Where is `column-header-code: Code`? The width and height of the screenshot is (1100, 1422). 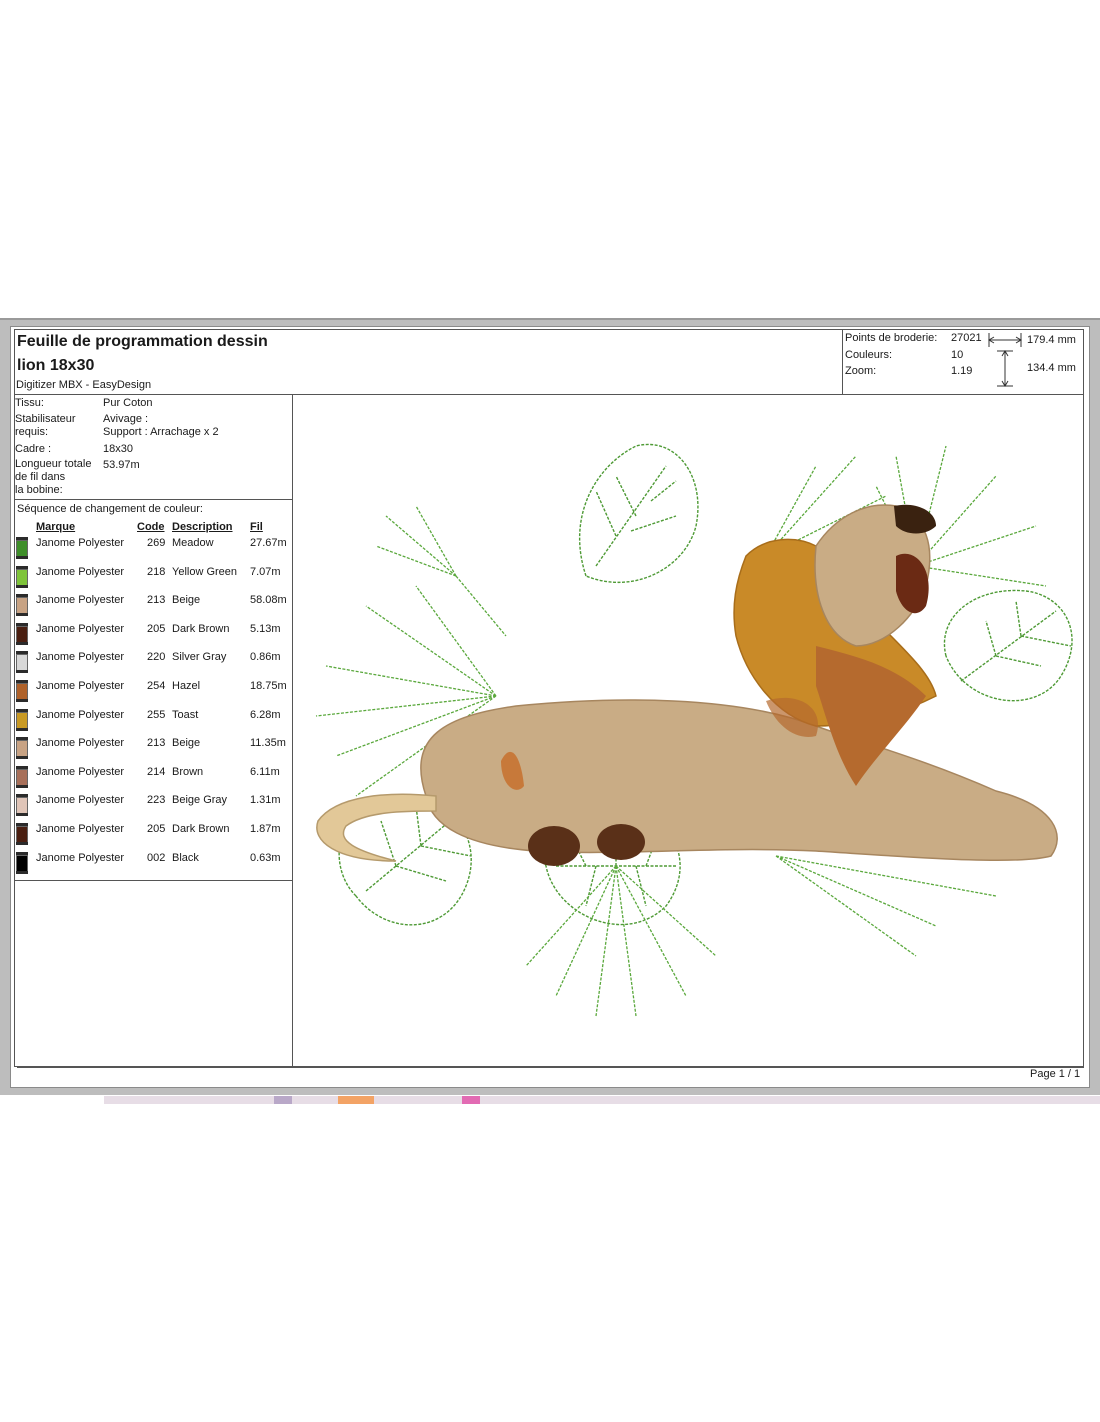
column-header-code: Code is located at coordinates (151, 527).